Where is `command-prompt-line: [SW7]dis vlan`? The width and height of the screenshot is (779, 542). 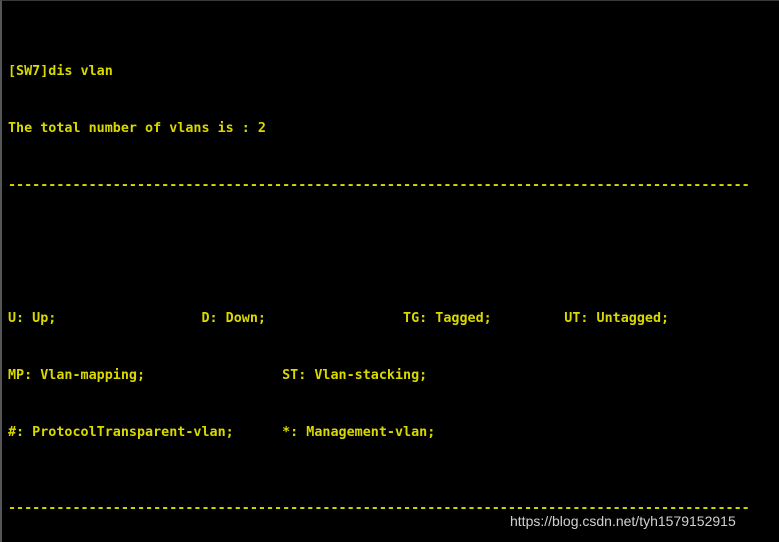 command-prompt-line: [SW7]dis vlan is located at coordinates (60, 71).